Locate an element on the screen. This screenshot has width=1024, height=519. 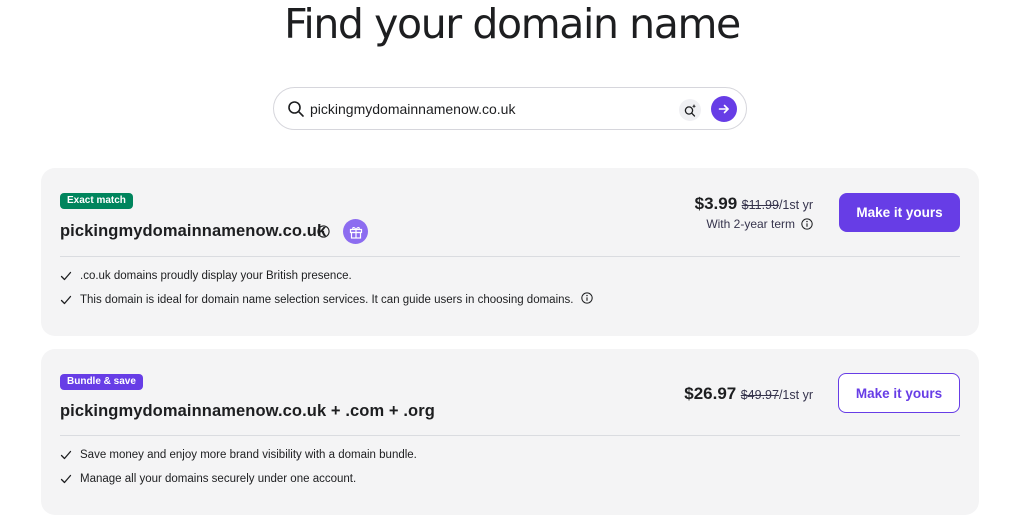
search-submit-button is located at coordinates (724, 109).